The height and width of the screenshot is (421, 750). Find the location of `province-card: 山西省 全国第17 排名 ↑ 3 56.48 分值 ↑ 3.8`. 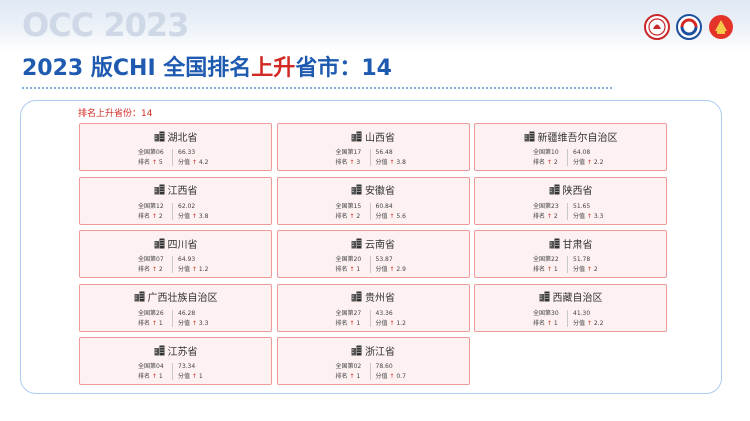

province-card: 山西省 全国第17 排名 ↑ 3 56.48 分值 ↑ 3.8 is located at coordinates (373, 147).